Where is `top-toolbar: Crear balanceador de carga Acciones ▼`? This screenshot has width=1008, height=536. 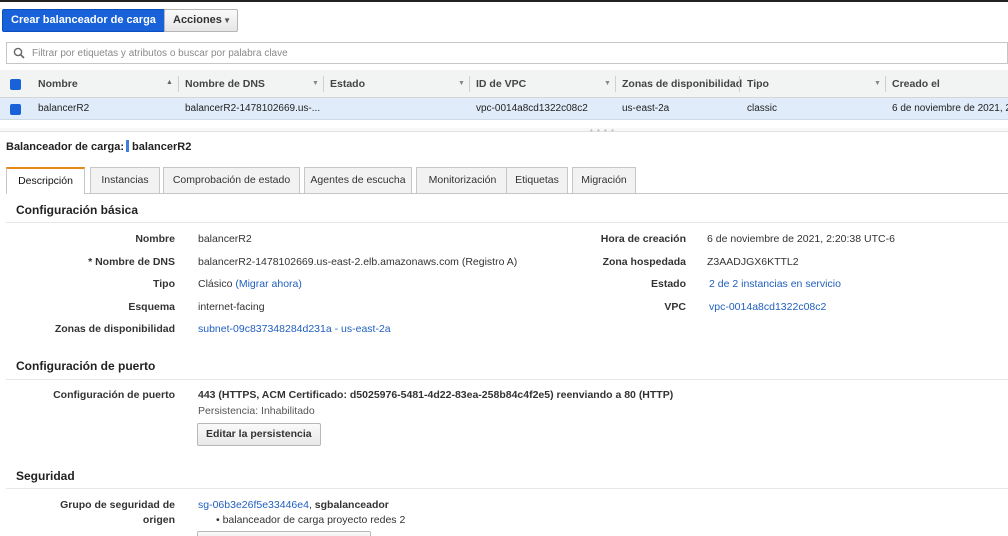 top-toolbar: Crear balanceador de carga Acciones ▼ is located at coordinates (504, 19).